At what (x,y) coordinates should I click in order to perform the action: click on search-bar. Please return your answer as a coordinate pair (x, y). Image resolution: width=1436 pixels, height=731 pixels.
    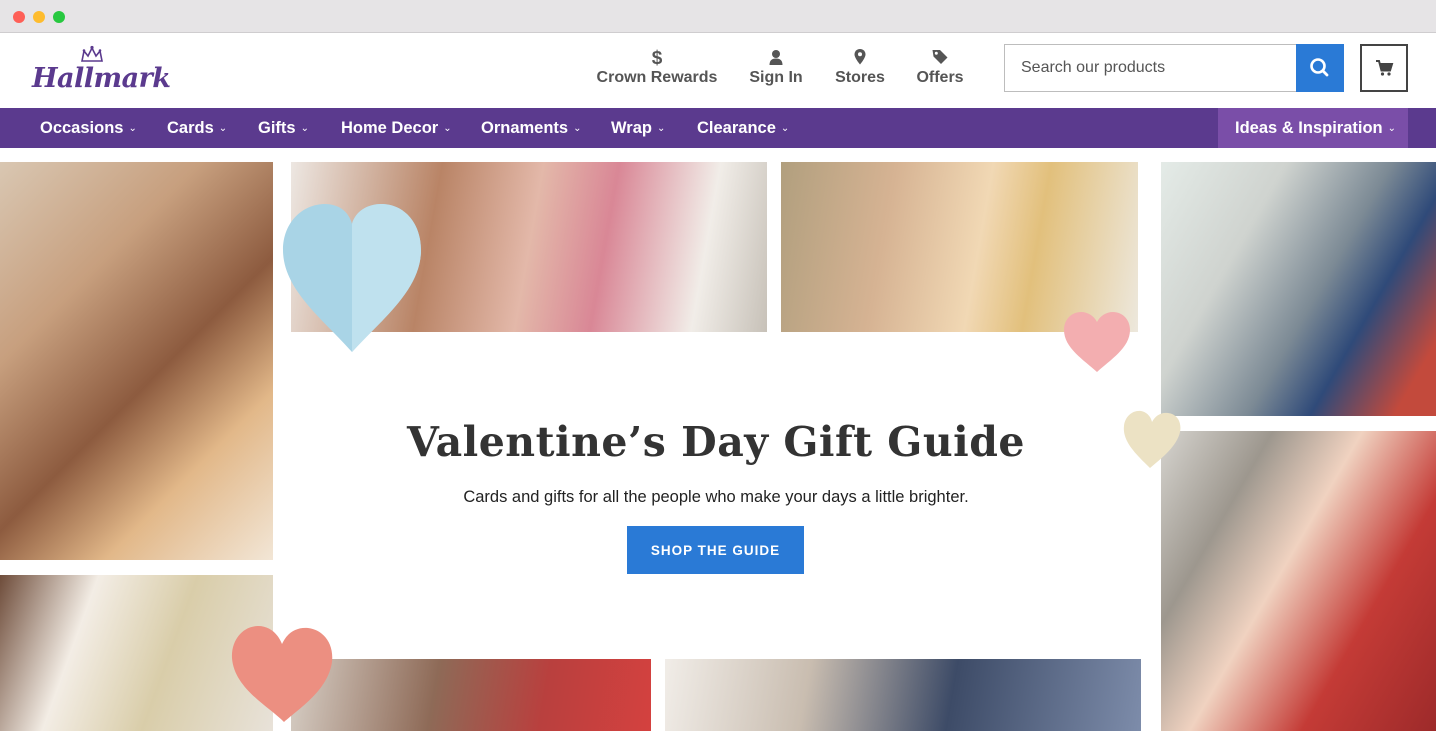
    Looking at the image, I should click on (1174, 68).